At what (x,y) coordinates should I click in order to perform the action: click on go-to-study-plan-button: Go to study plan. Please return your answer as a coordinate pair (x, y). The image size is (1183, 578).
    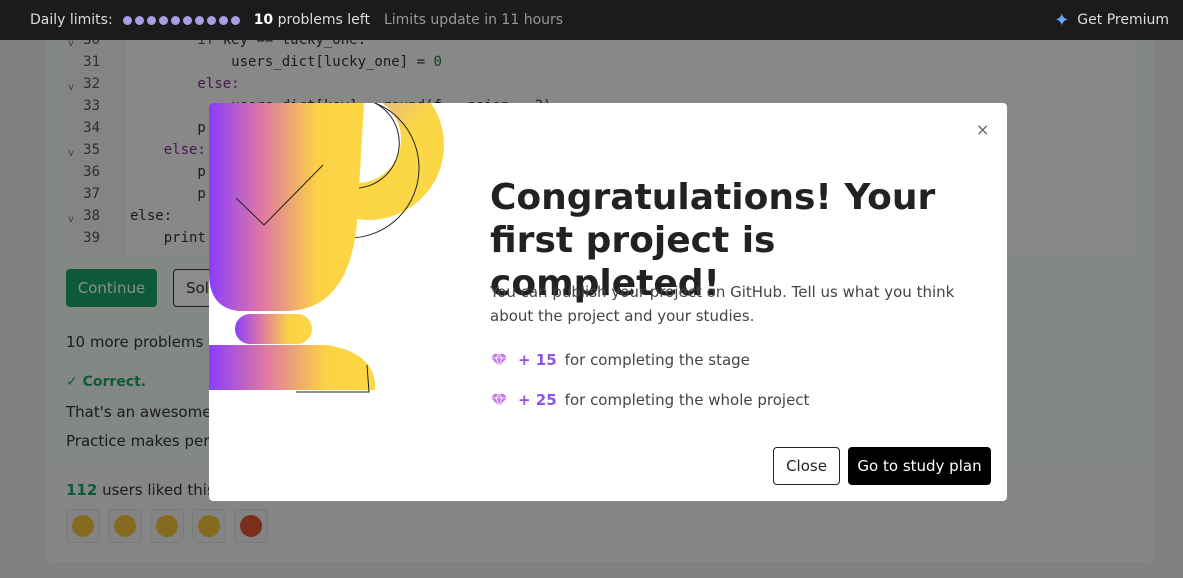
    Looking at the image, I should click on (919, 466).